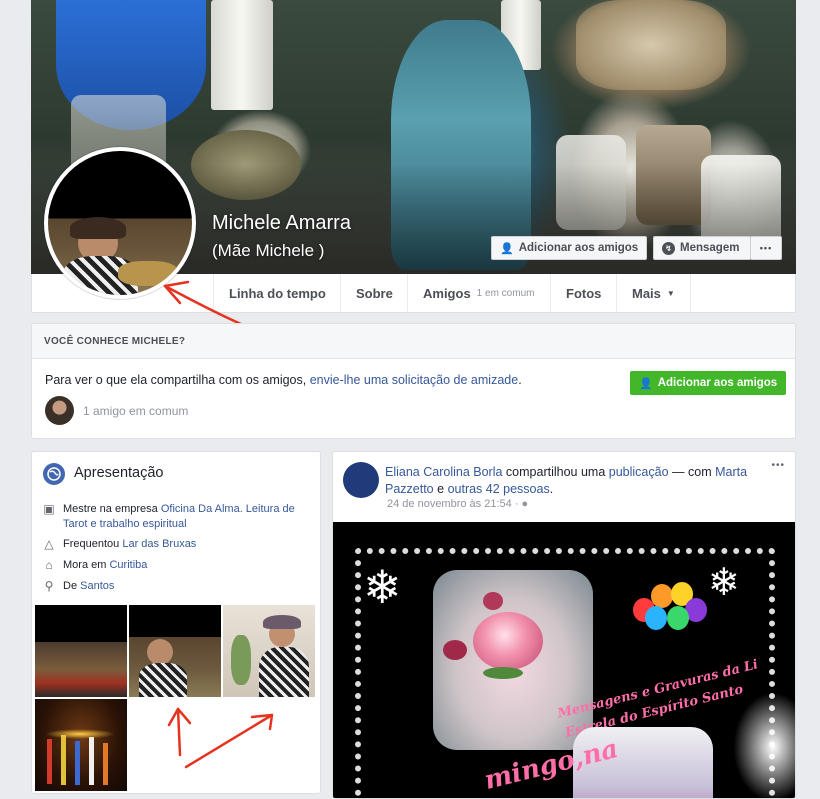 The width and height of the screenshot is (820, 799). What do you see at coordinates (505, 293) in the screenshot?
I see `friends-mutual-count: 1 em comum` at bounding box center [505, 293].